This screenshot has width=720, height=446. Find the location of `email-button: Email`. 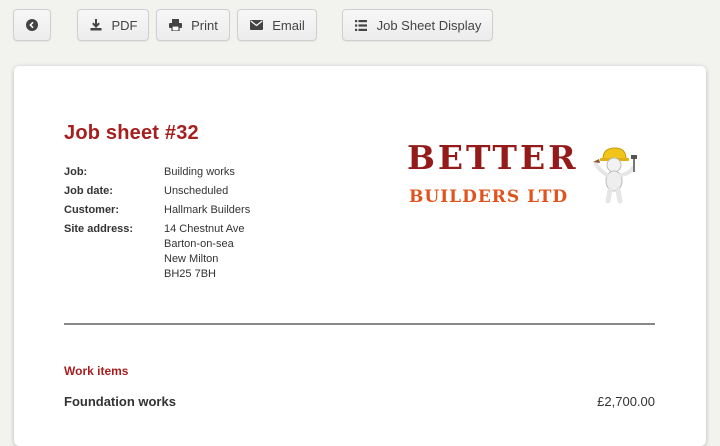

email-button: Email is located at coordinates (277, 25).